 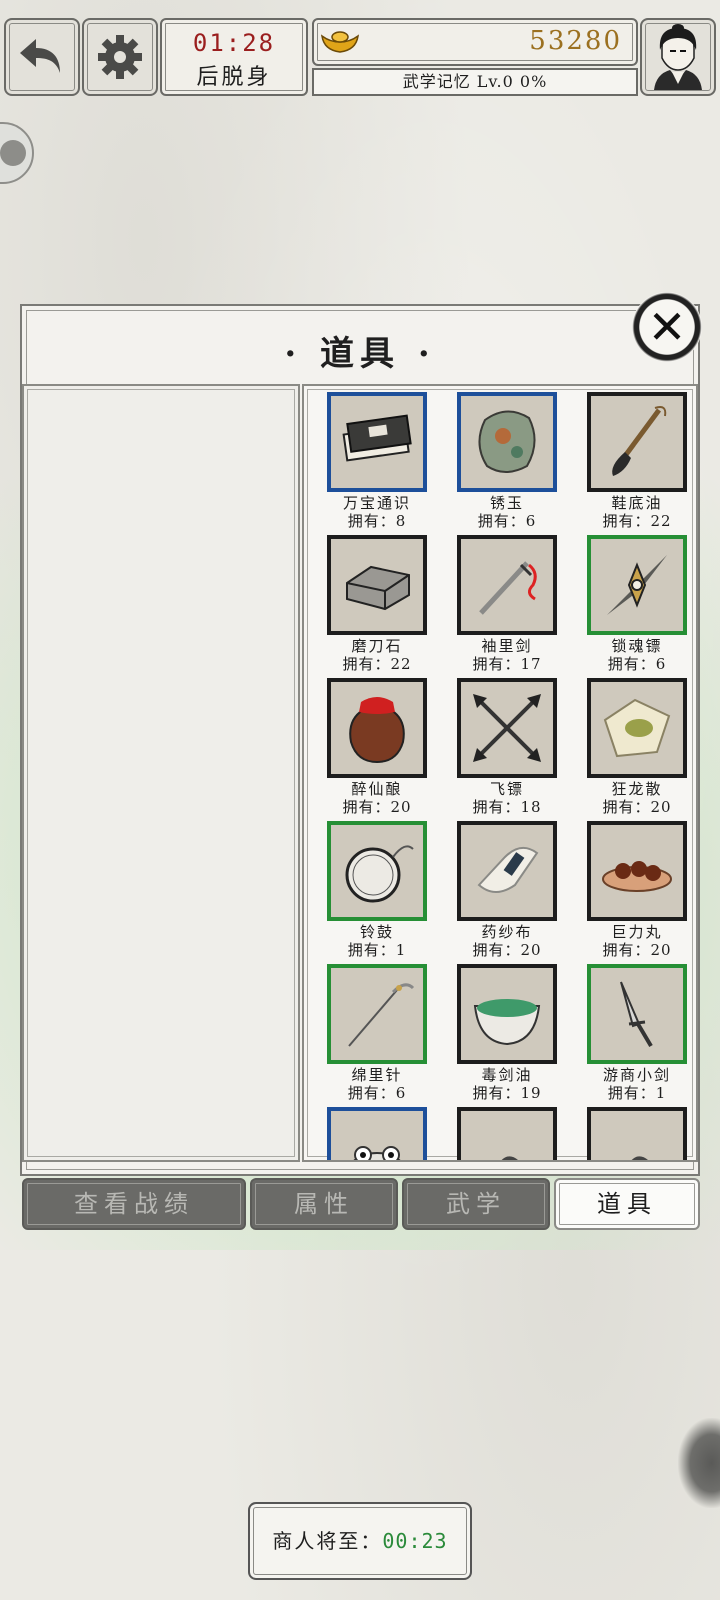 I want to click on inventory-item: 磨刀石 拥有：22, so click(x=377, y=604).